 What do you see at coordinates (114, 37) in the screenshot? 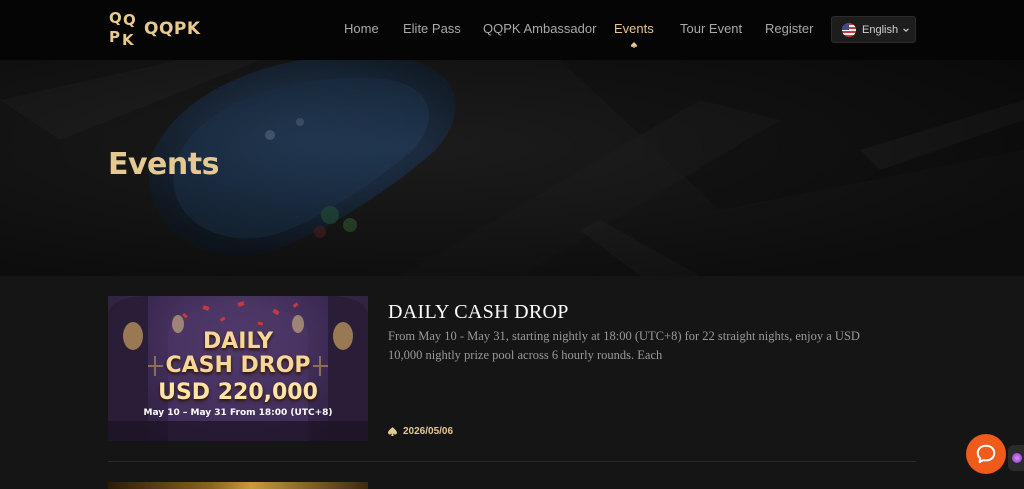
I see `logo-mark-letter: P` at bounding box center [114, 37].